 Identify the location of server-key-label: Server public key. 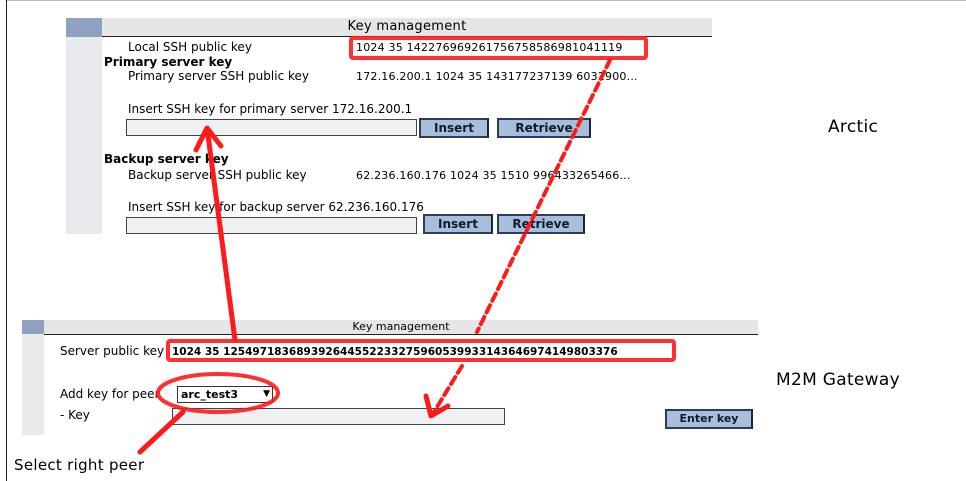
(112, 351).